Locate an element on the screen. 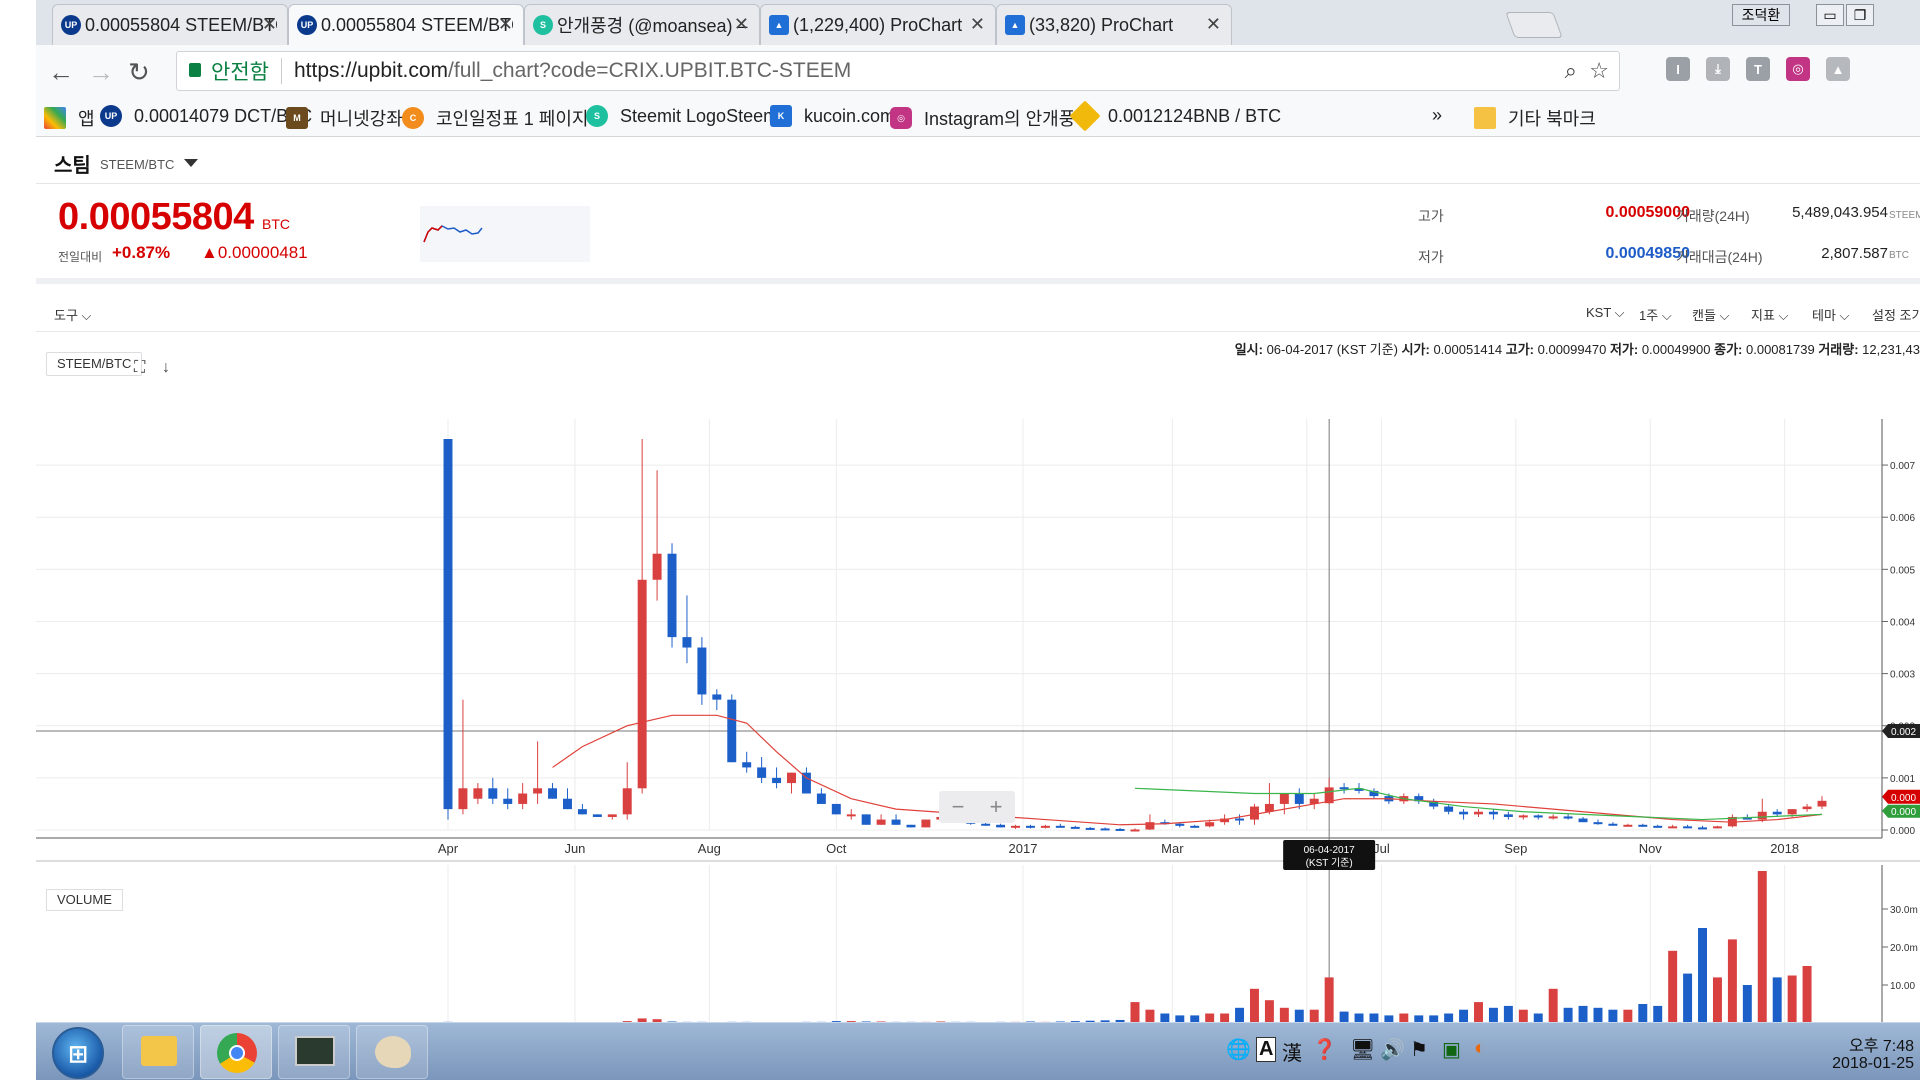 The width and height of the screenshot is (1920, 1080). reset-settings-button: 설정 조기화 is located at coordinates (1896, 314).